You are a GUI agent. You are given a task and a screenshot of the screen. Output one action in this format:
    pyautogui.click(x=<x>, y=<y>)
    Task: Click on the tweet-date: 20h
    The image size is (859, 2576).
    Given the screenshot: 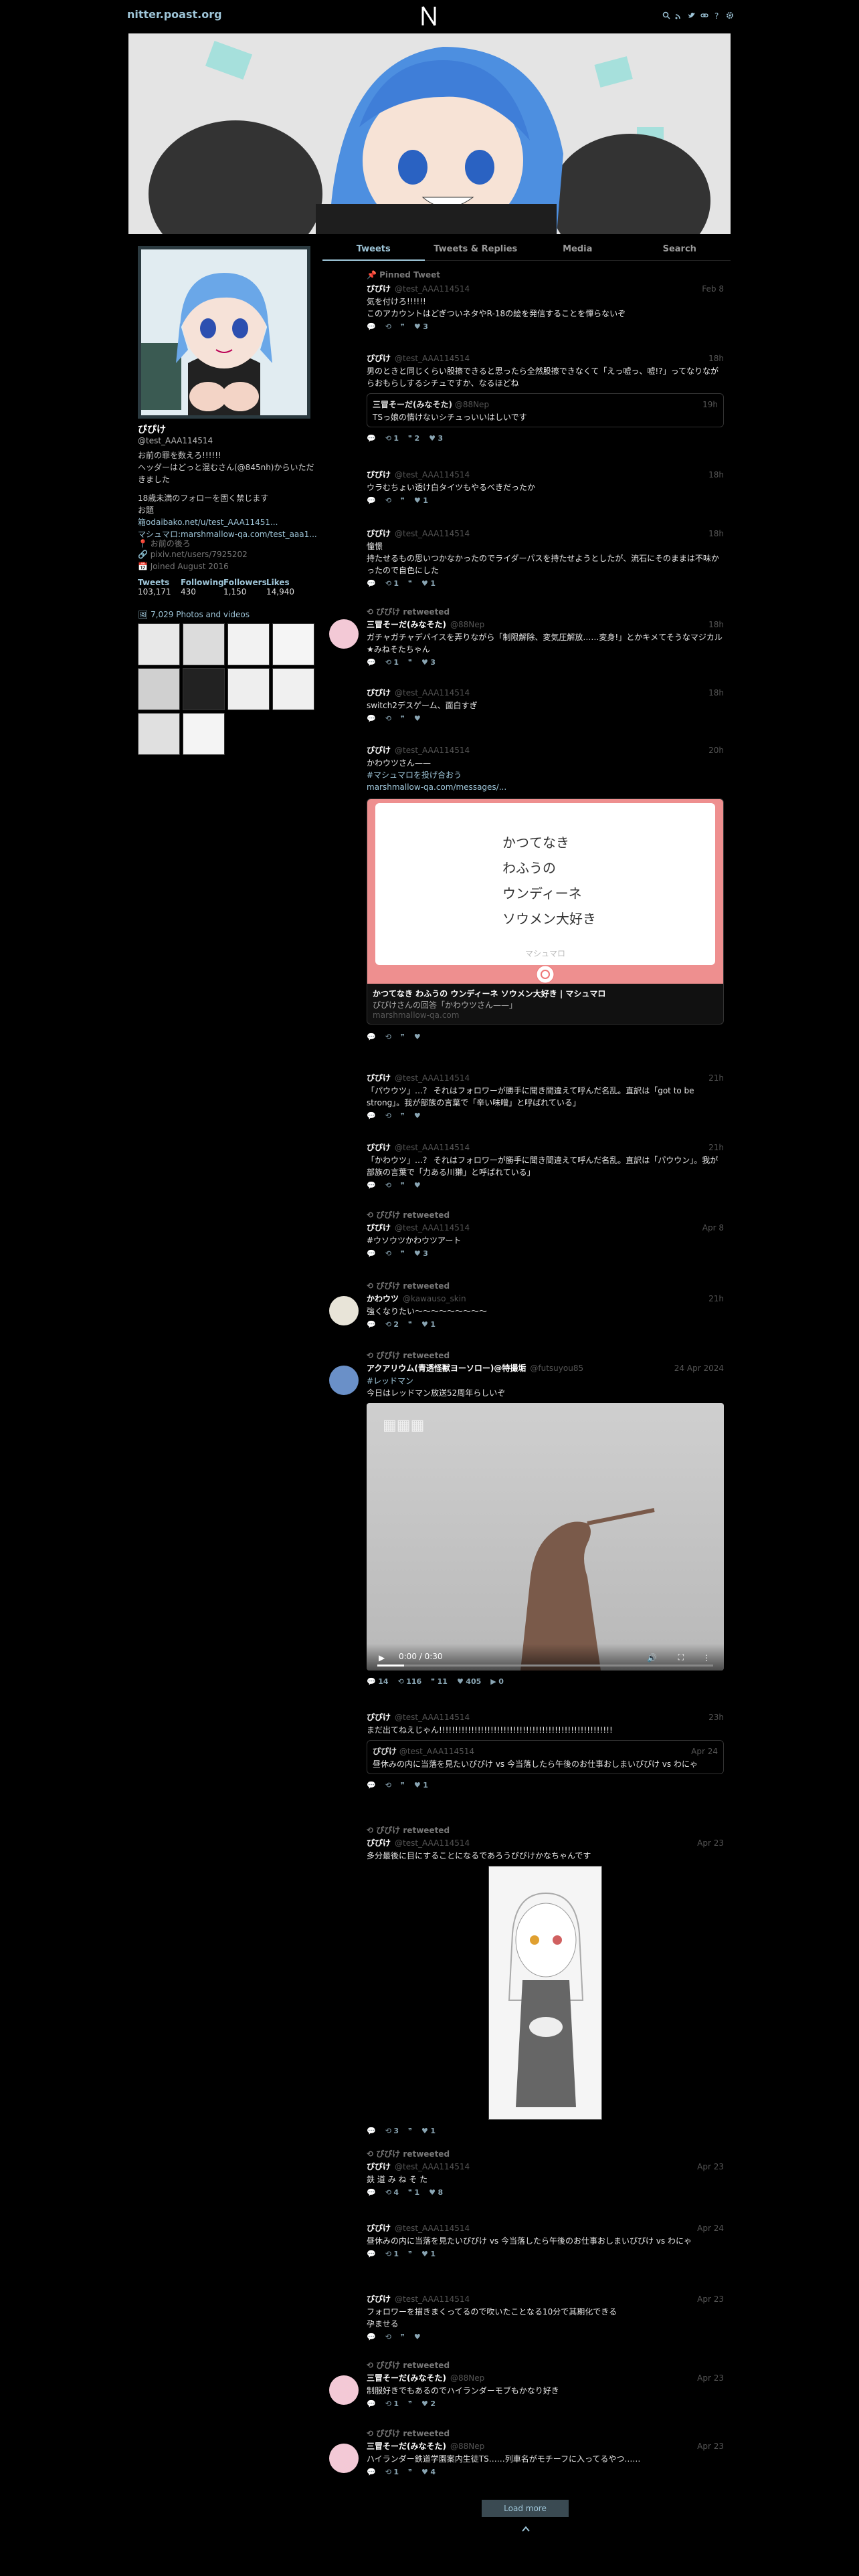 What is the action you would take?
    pyautogui.click(x=716, y=750)
    